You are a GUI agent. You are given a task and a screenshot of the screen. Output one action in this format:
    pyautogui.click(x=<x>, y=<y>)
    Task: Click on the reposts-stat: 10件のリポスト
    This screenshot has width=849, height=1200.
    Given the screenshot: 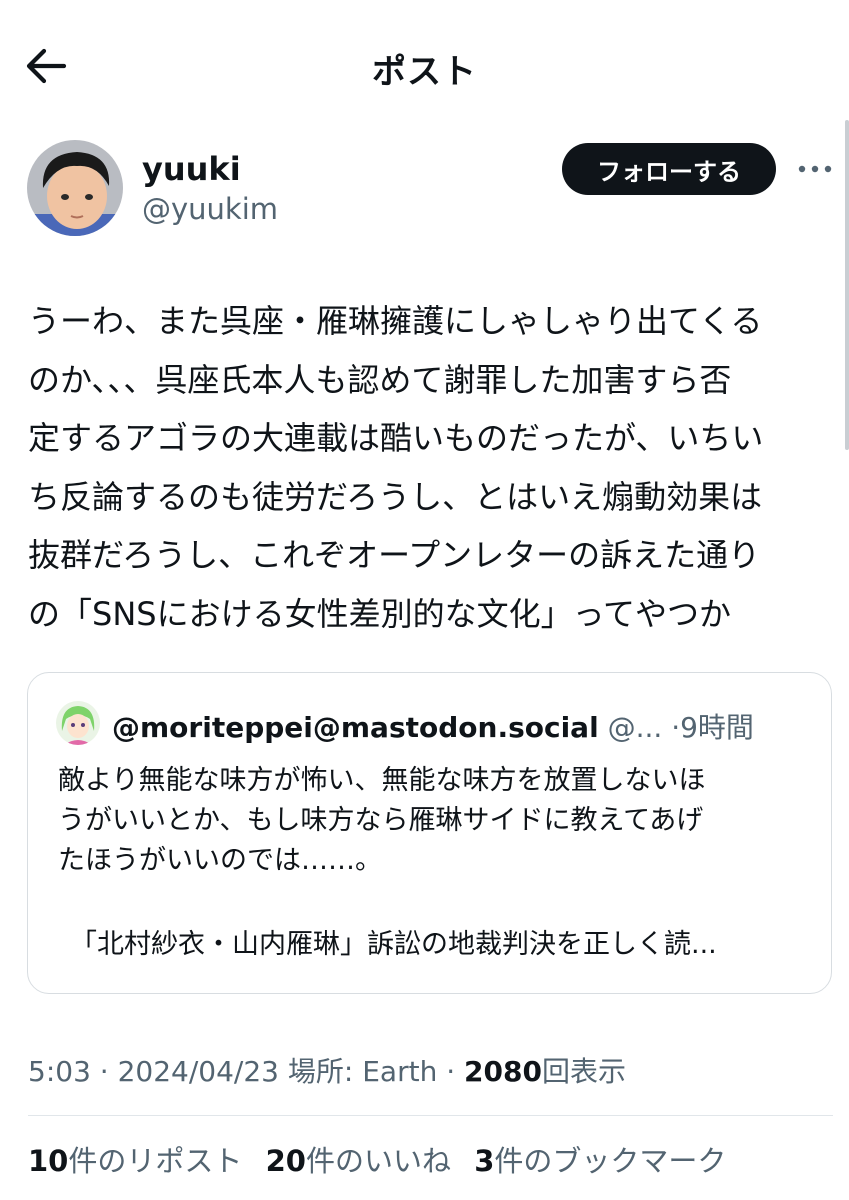 What is the action you would take?
    pyautogui.click(x=135, y=1159)
    